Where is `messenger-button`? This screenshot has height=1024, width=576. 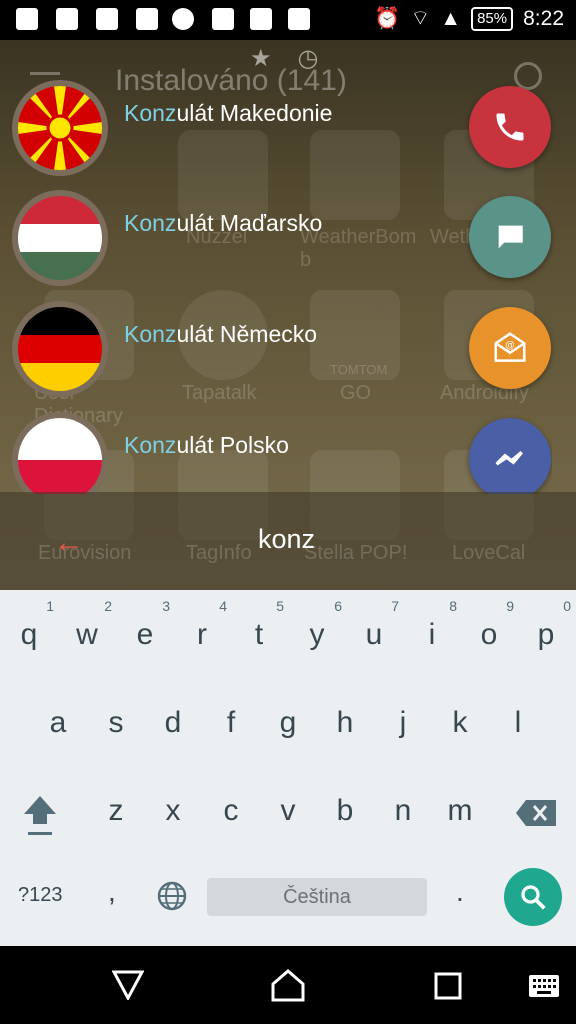
messenger-button is located at coordinates (510, 456).